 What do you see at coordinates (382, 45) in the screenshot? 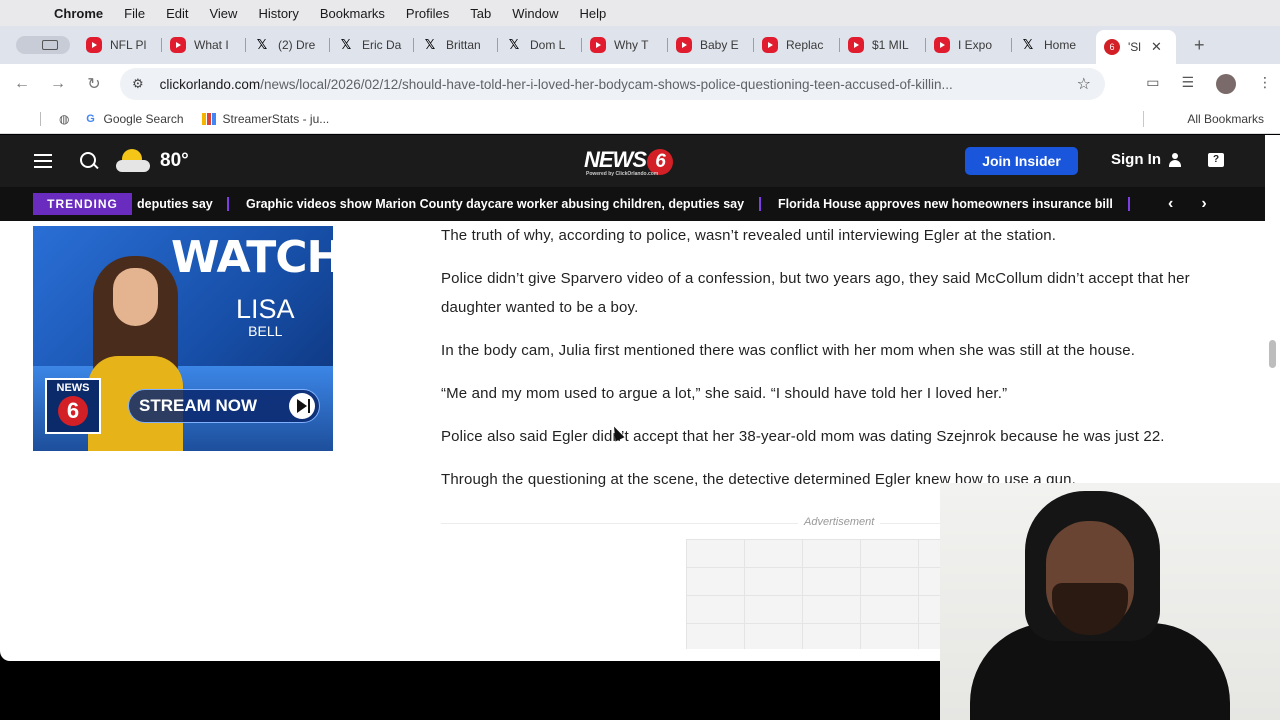
I see `tab-title: Eric Da` at bounding box center [382, 45].